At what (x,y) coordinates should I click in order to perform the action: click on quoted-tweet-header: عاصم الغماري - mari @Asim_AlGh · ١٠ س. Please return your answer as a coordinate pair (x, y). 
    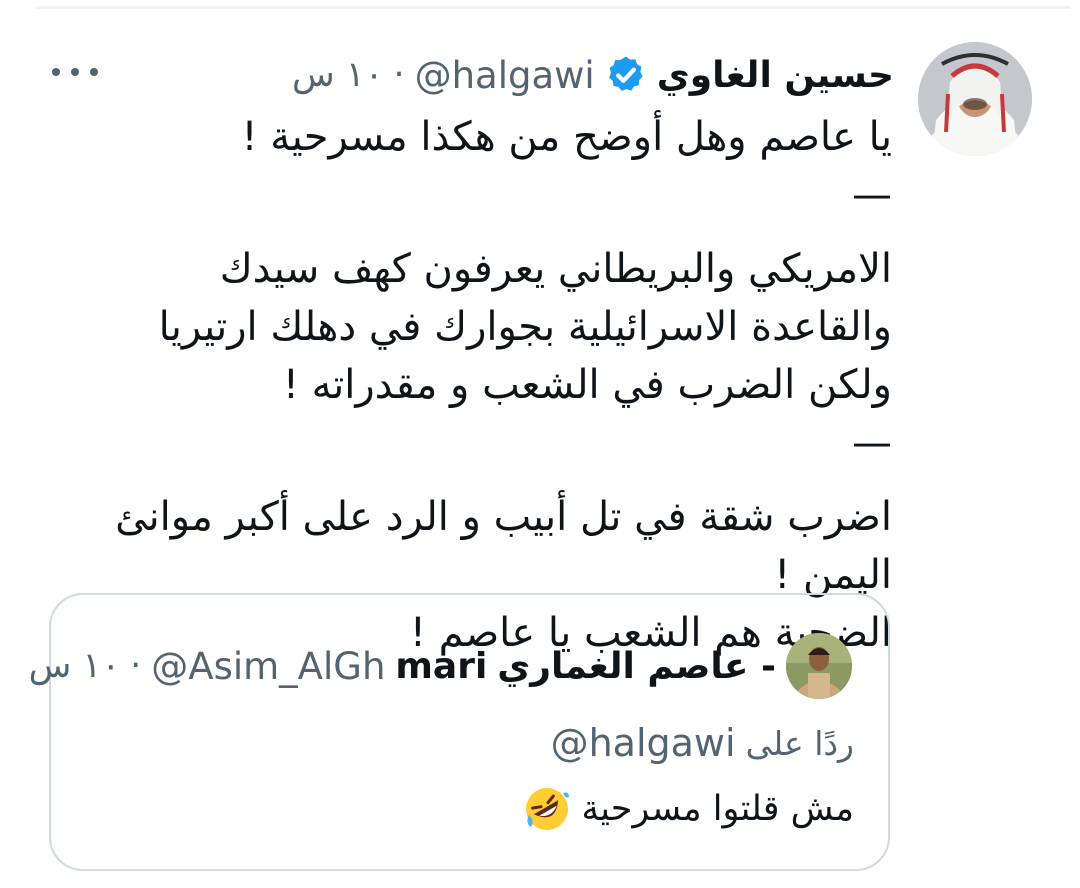
    Looking at the image, I should click on (402, 666).